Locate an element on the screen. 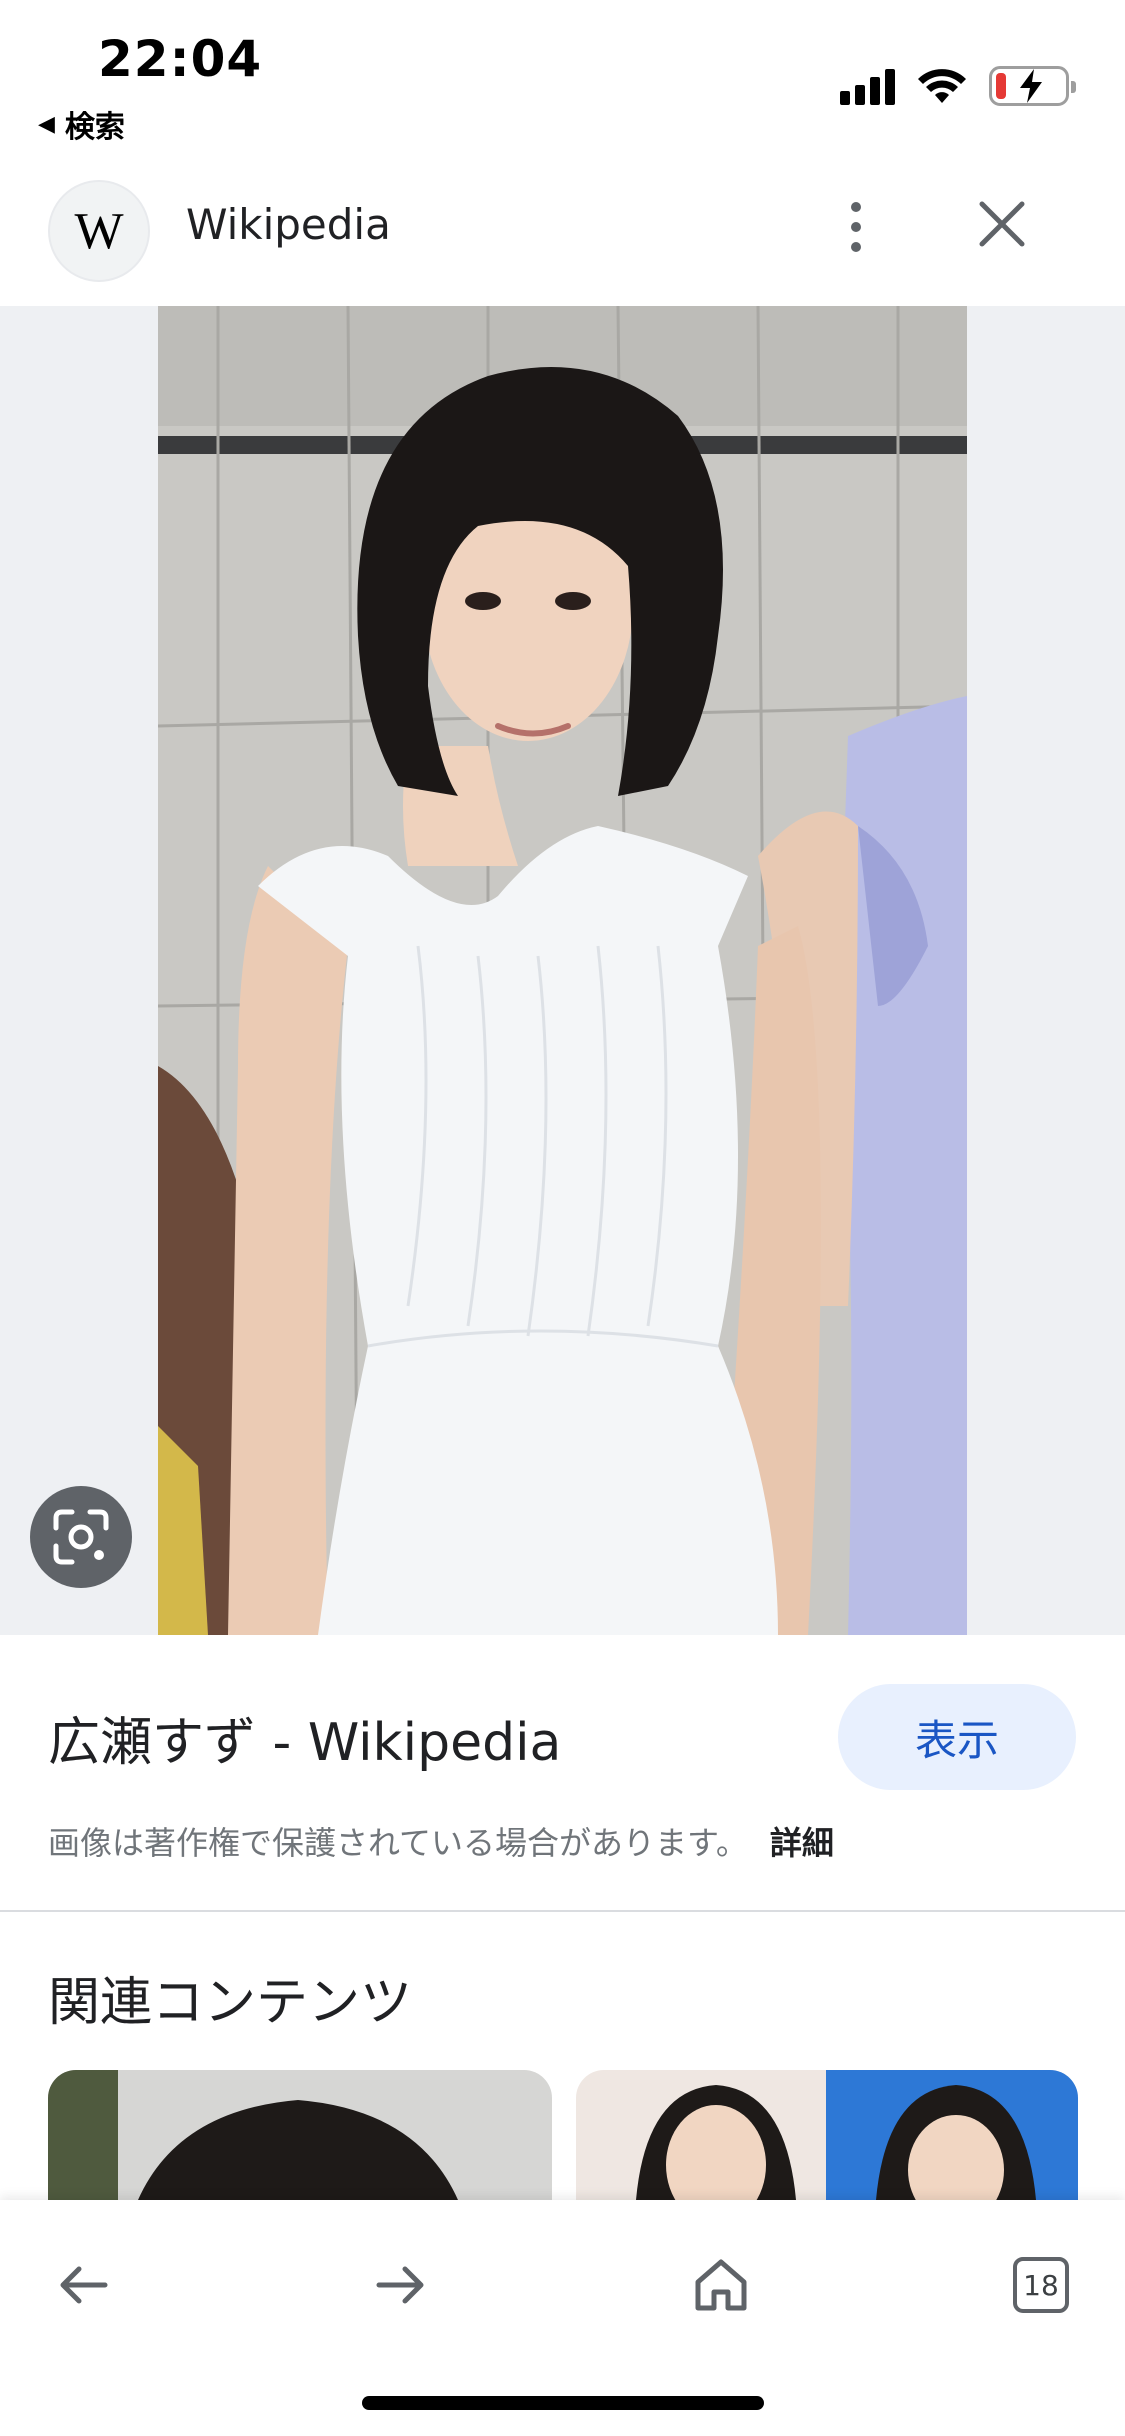 Image resolution: width=1125 pixels, height=2436 pixels. site-header: W Wikipedia is located at coordinates (562, 238).